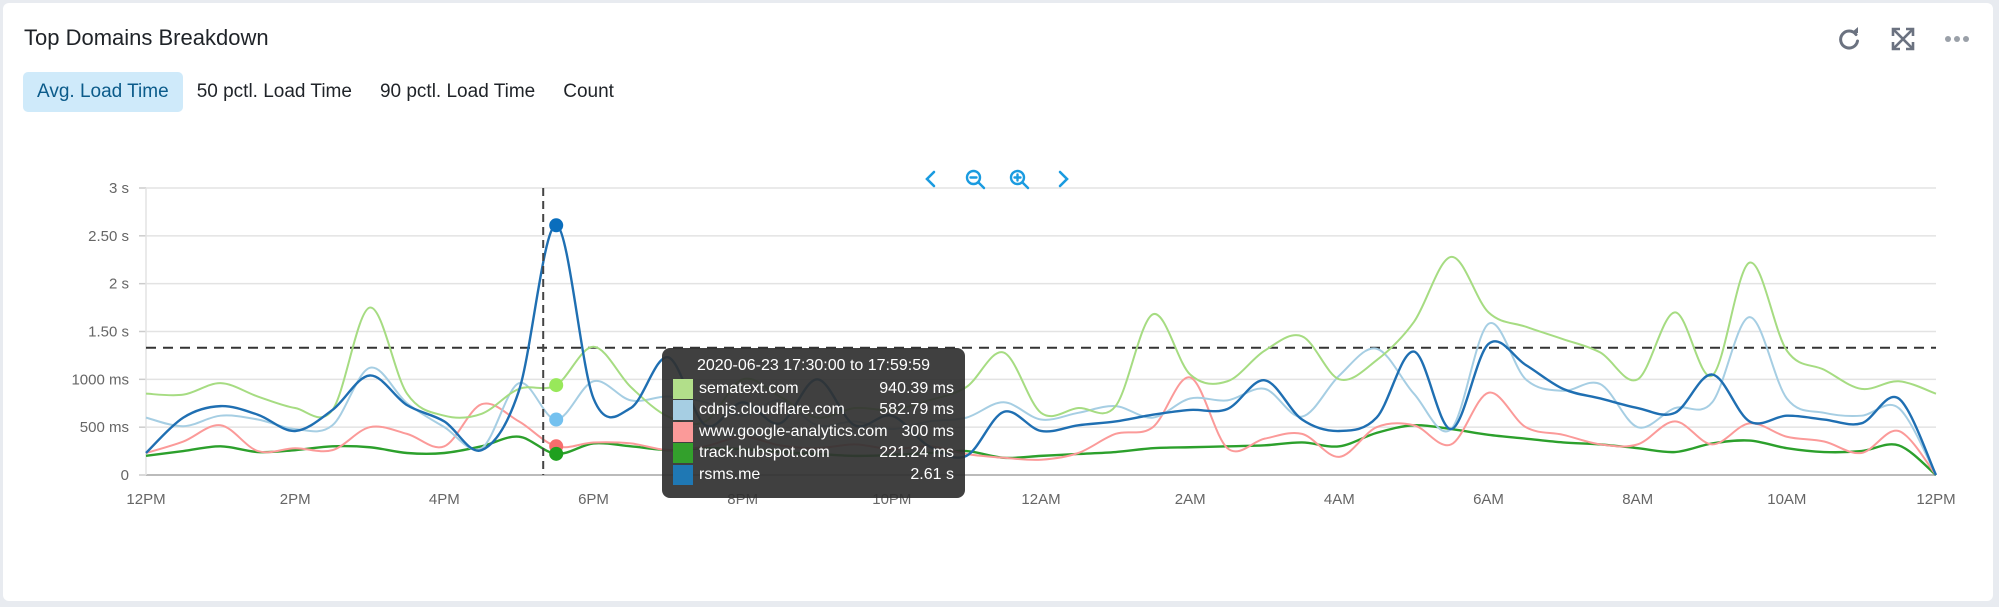  Describe the element at coordinates (916, 388) in the screenshot. I see `tooltip-series-value: 940.39 ms` at that location.